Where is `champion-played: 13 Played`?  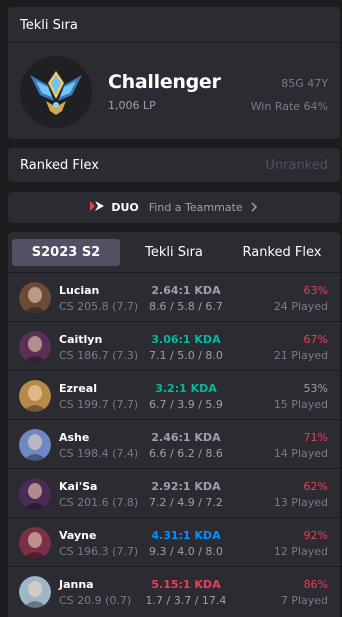 champion-played: 13 Played is located at coordinates (300, 502).